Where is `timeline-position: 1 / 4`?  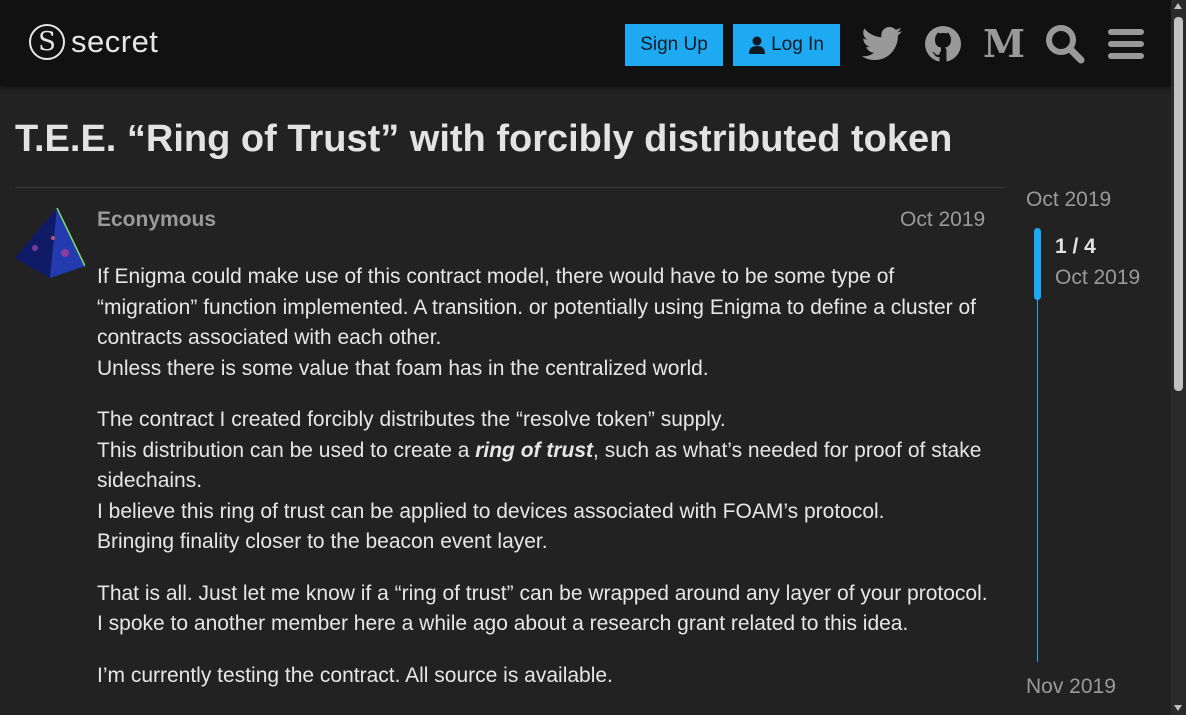
timeline-position: 1 / 4 is located at coordinates (1075, 247).